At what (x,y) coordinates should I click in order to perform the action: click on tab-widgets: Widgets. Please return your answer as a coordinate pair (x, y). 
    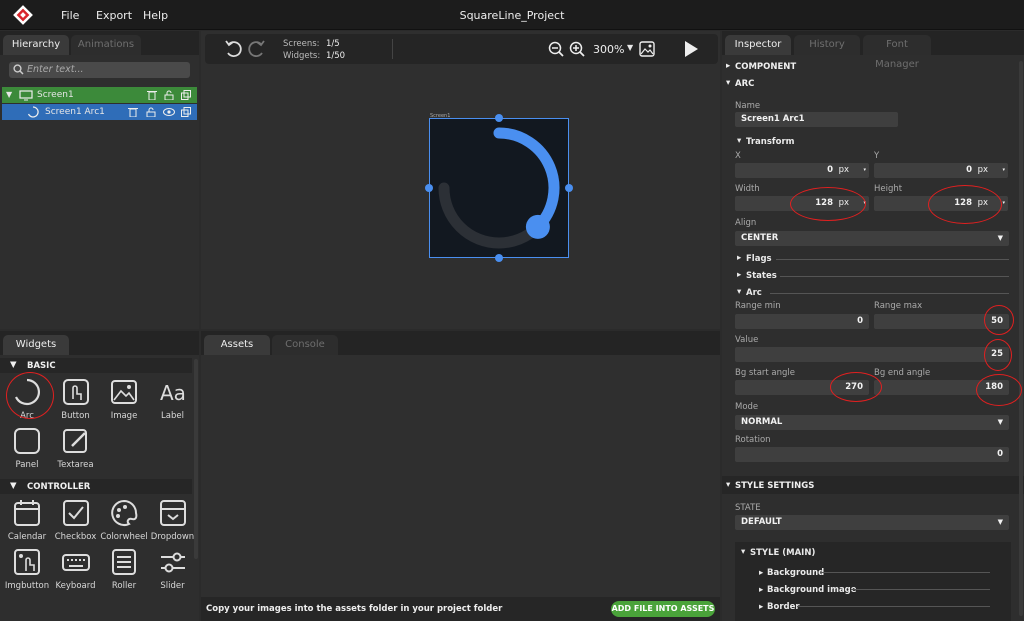
    Looking at the image, I should click on (36, 345).